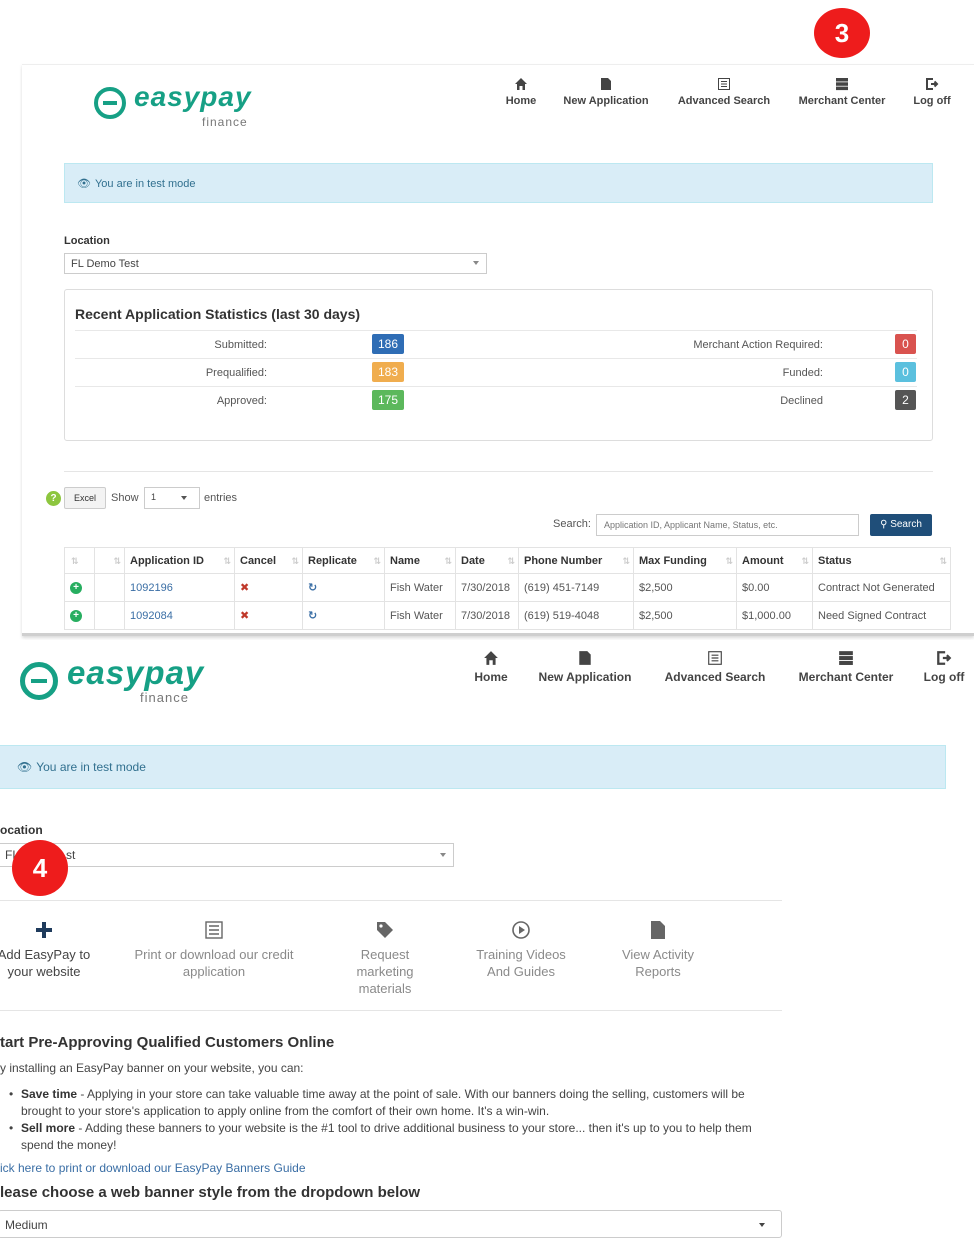  Describe the element at coordinates (268, 560) in the screenshot. I see `column-header: Cancel ⇅` at that location.